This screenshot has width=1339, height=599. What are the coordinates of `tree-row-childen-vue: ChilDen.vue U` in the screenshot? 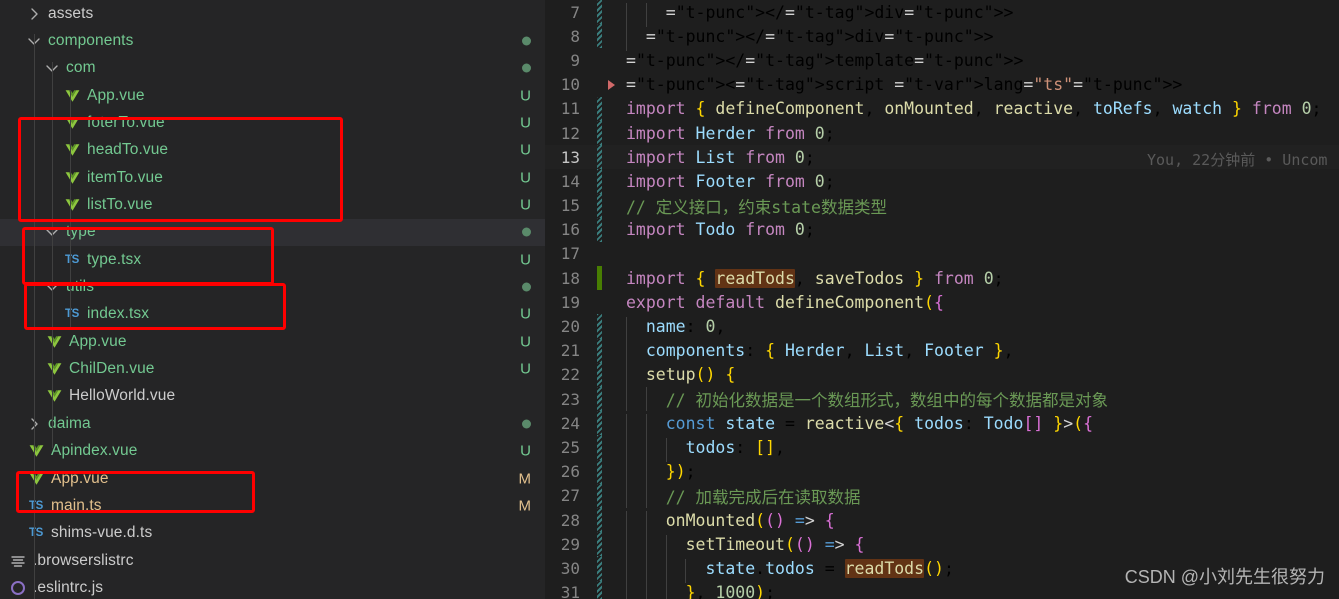 It's located at (272, 368).